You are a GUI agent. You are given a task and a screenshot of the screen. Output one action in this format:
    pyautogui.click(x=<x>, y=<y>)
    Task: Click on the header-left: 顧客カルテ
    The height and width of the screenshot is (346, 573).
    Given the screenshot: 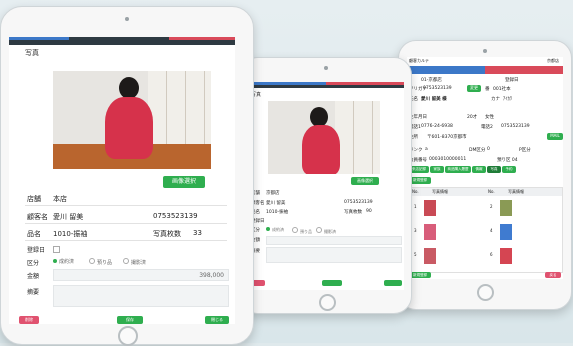 What is the action you would take?
    pyautogui.click(x=419, y=60)
    